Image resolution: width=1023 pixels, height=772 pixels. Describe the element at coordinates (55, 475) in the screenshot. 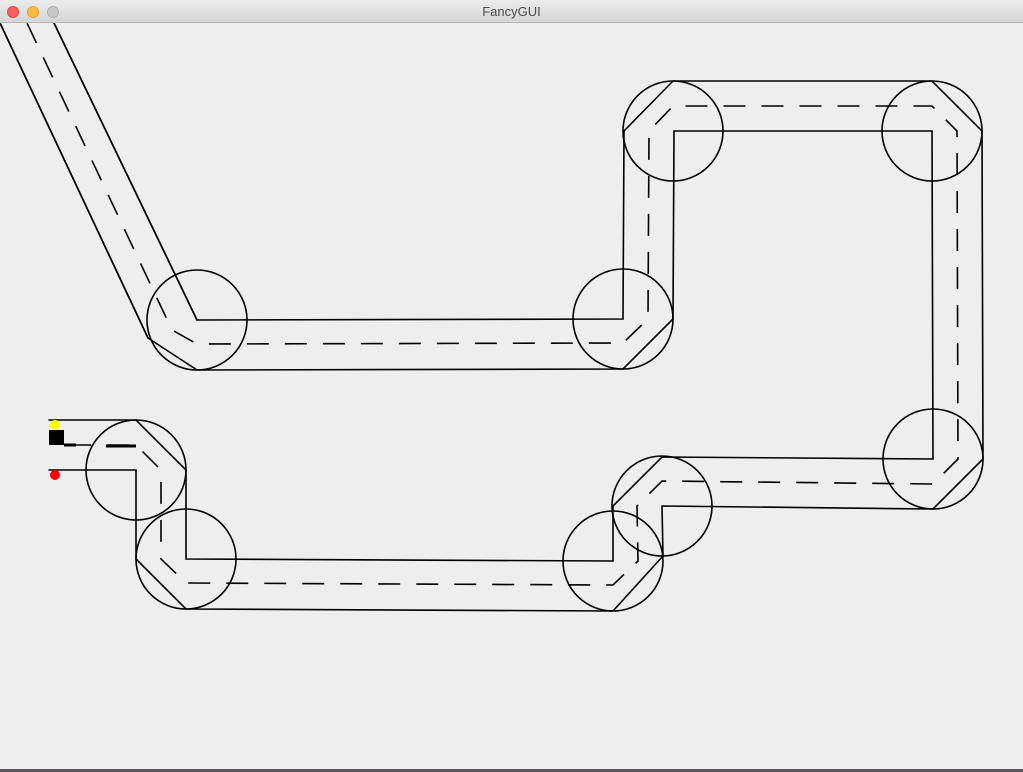

I see `red-marker` at that location.